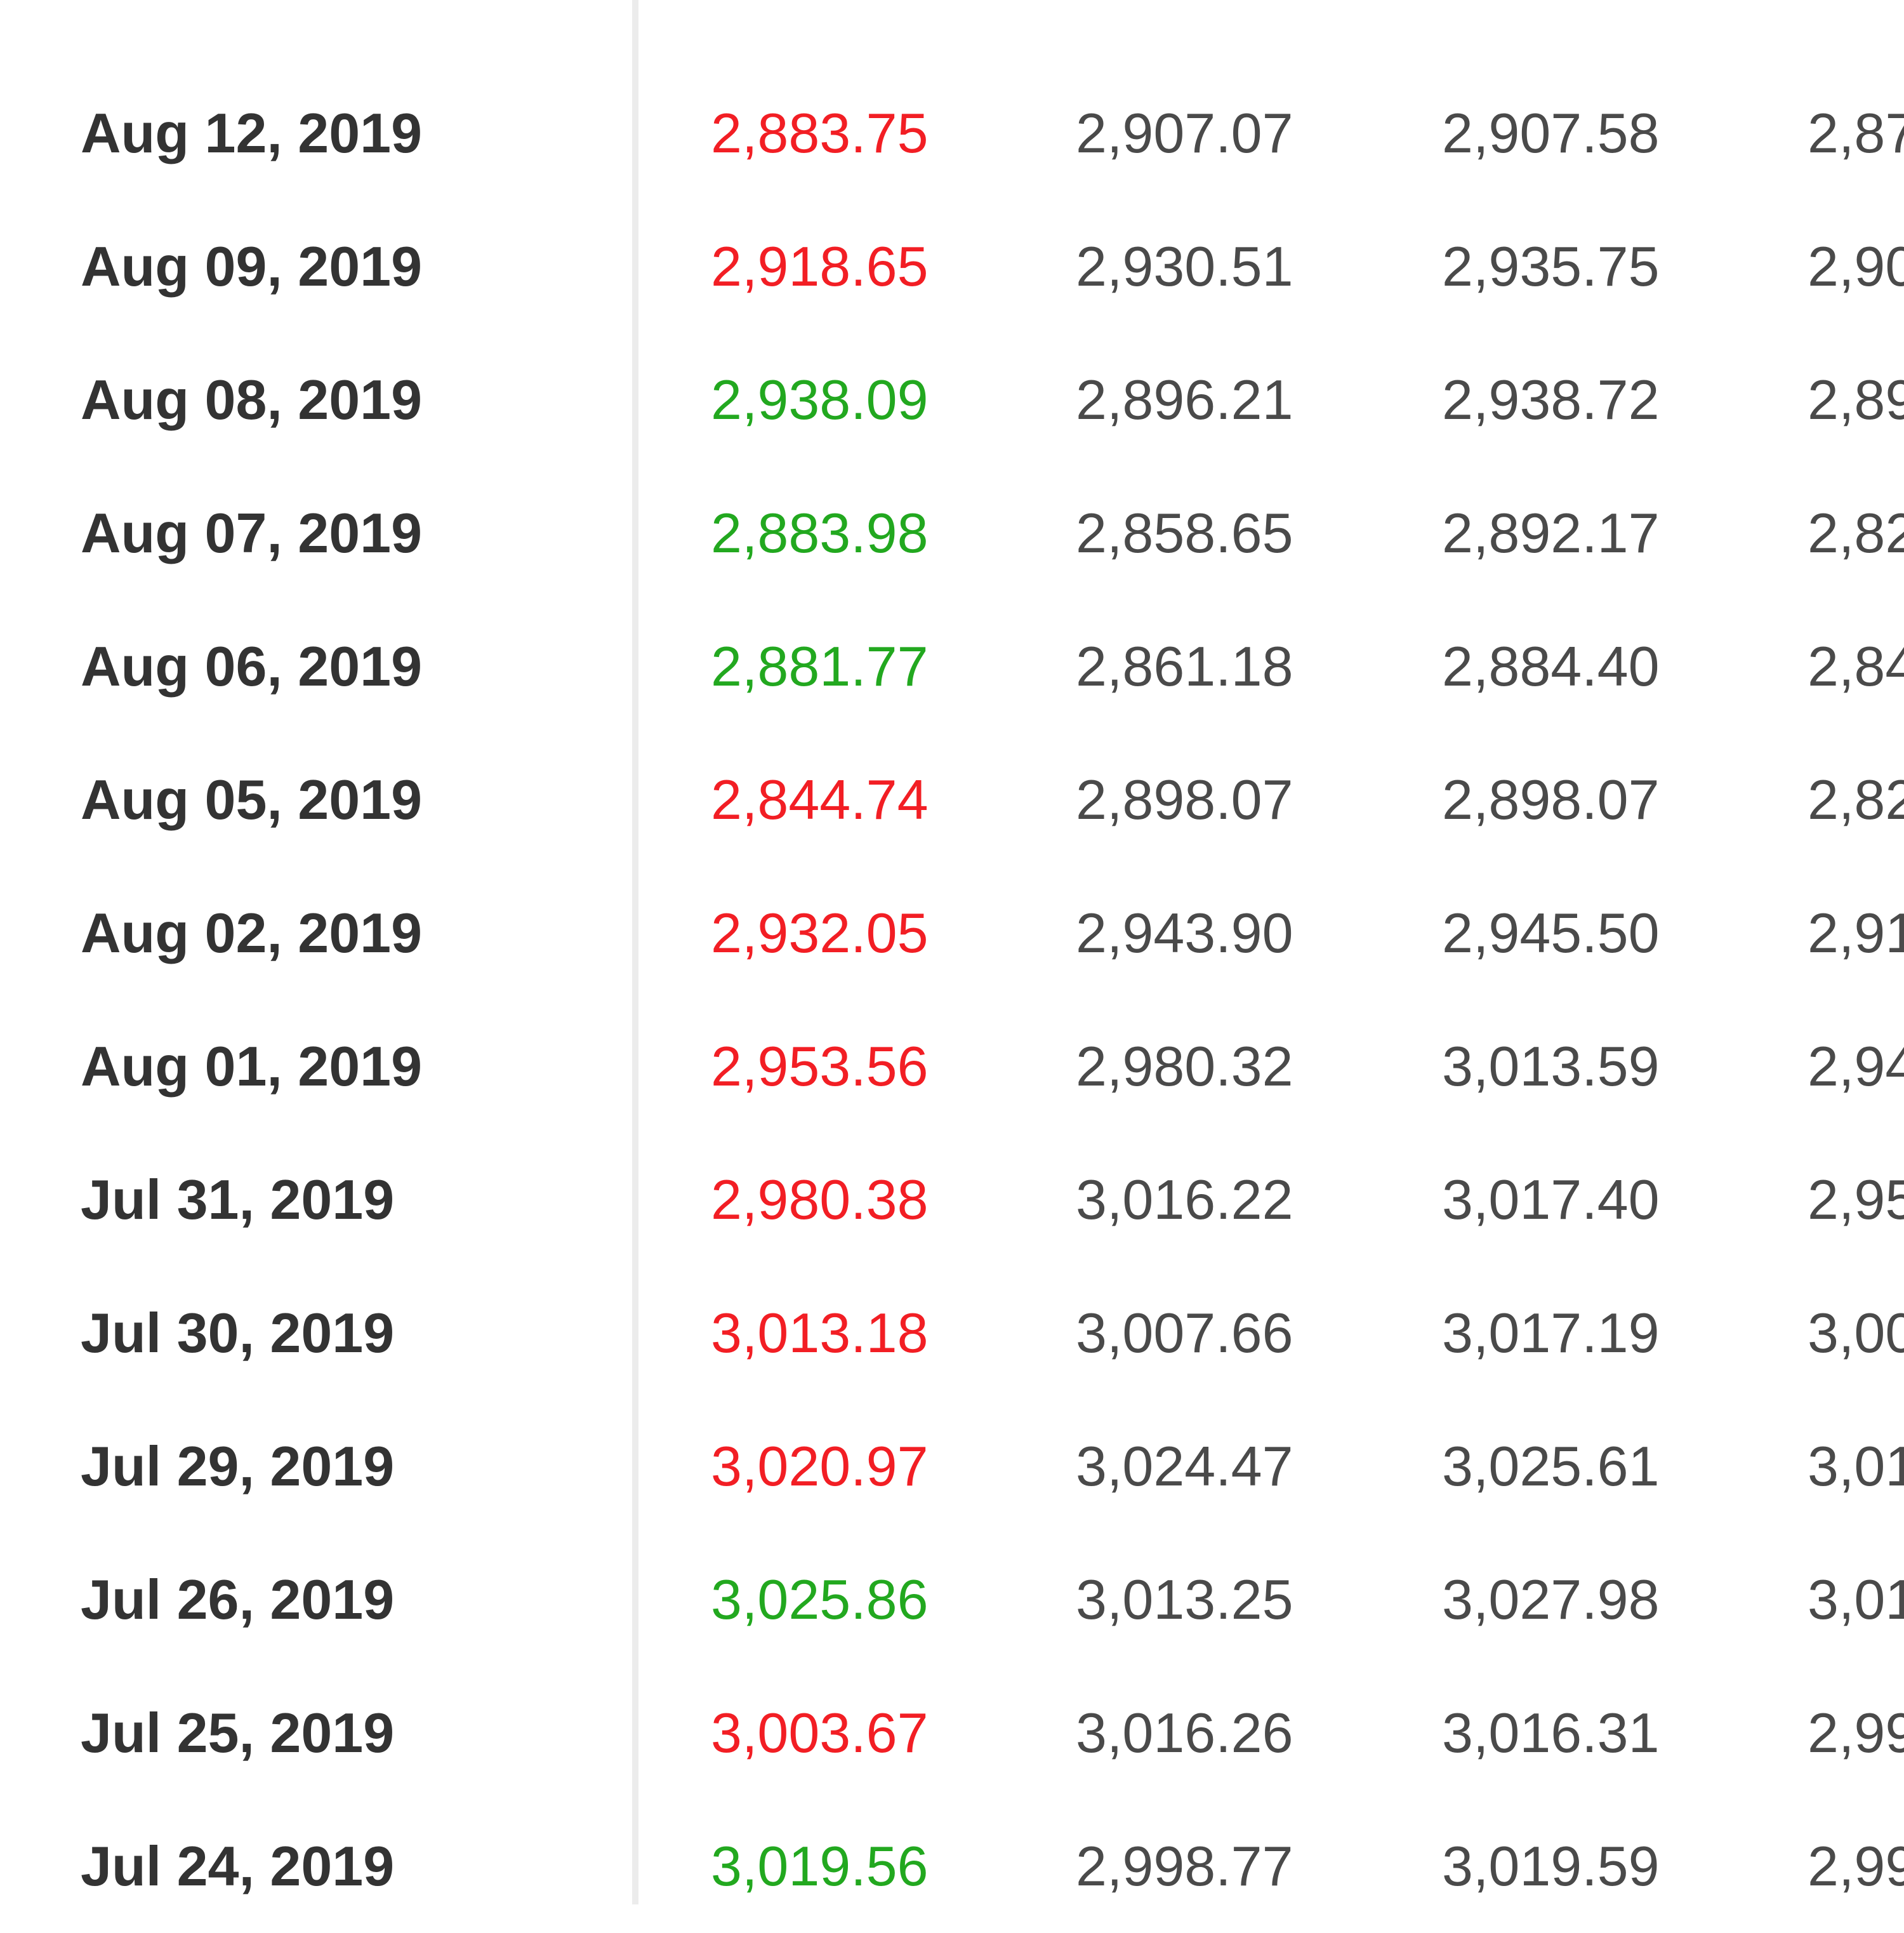  What do you see at coordinates (1551, 1332) in the screenshot?
I see `high-cell: 3,017.19` at bounding box center [1551, 1332].